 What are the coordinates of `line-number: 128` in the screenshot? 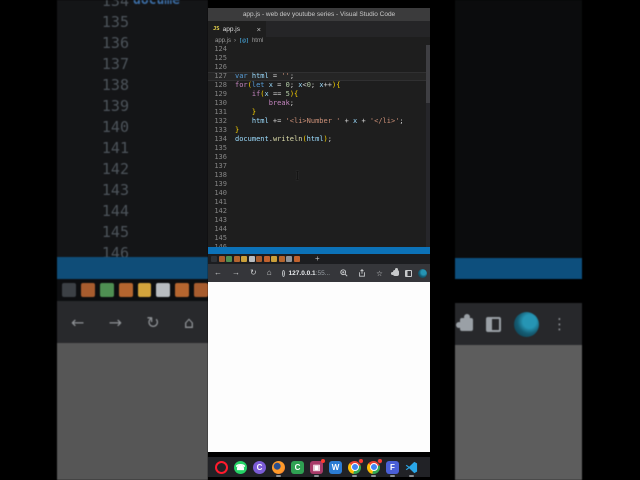 It's located at (220, 85).